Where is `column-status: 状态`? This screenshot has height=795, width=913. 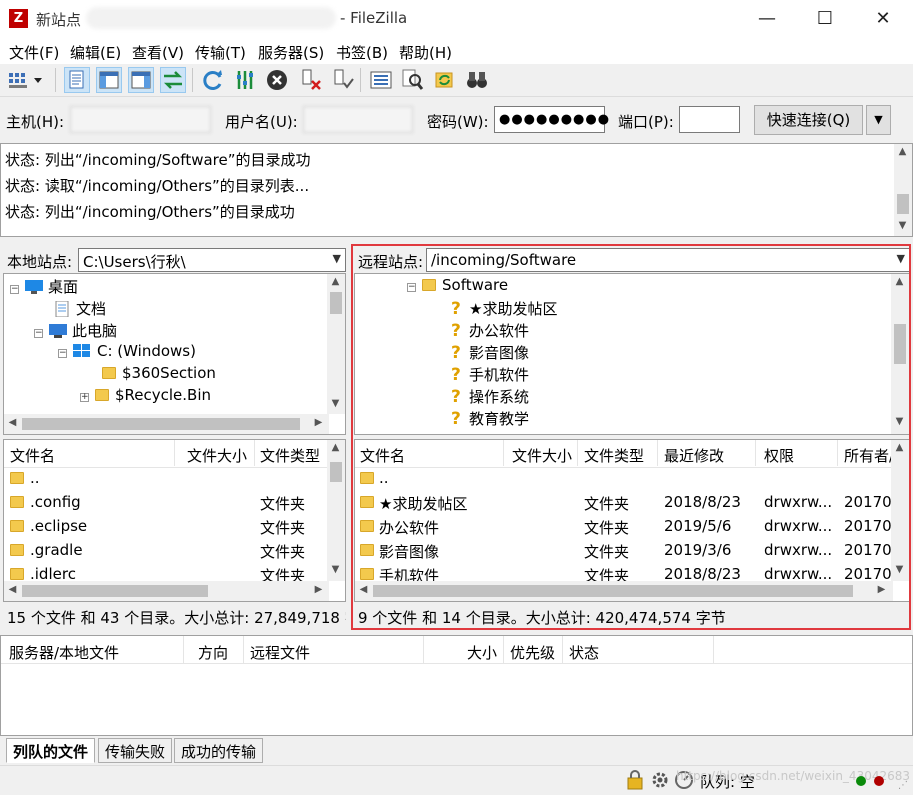
column-status: 状态 is located at coordinates (584, 652).